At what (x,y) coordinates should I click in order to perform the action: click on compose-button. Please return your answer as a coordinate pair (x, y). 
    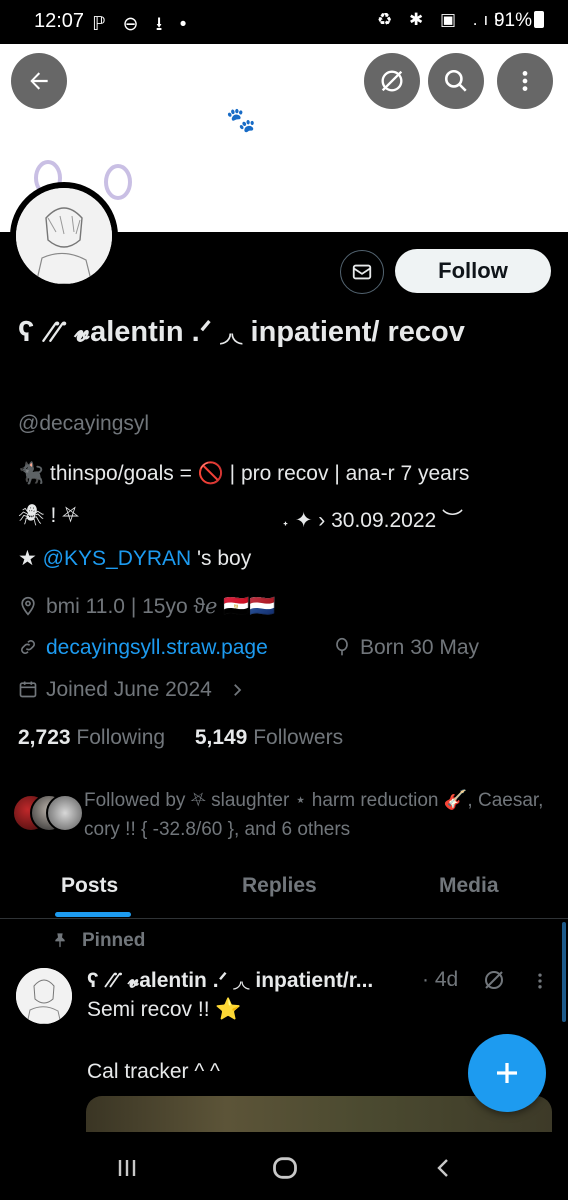
    Looking at the image, I should click on (507, 1073).